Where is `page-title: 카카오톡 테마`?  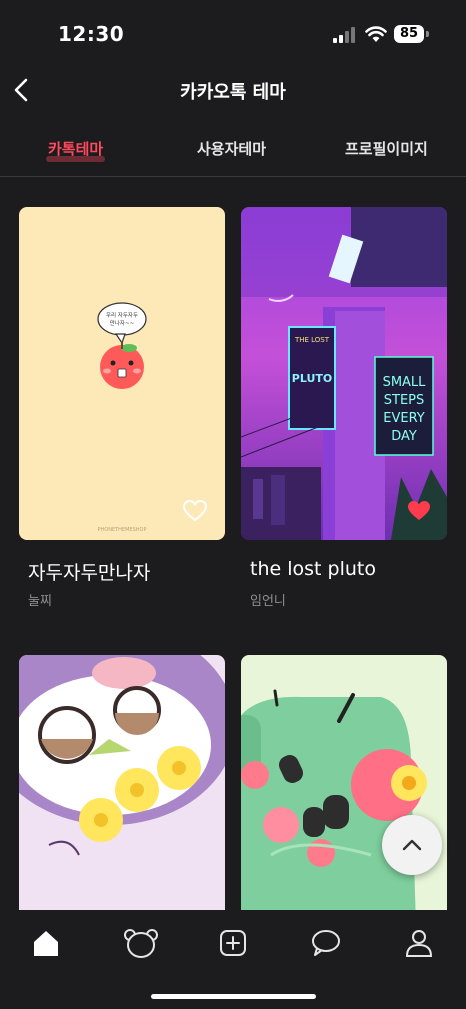 page-title: 카카오톡 테마 is located at coordinates (233, 92).